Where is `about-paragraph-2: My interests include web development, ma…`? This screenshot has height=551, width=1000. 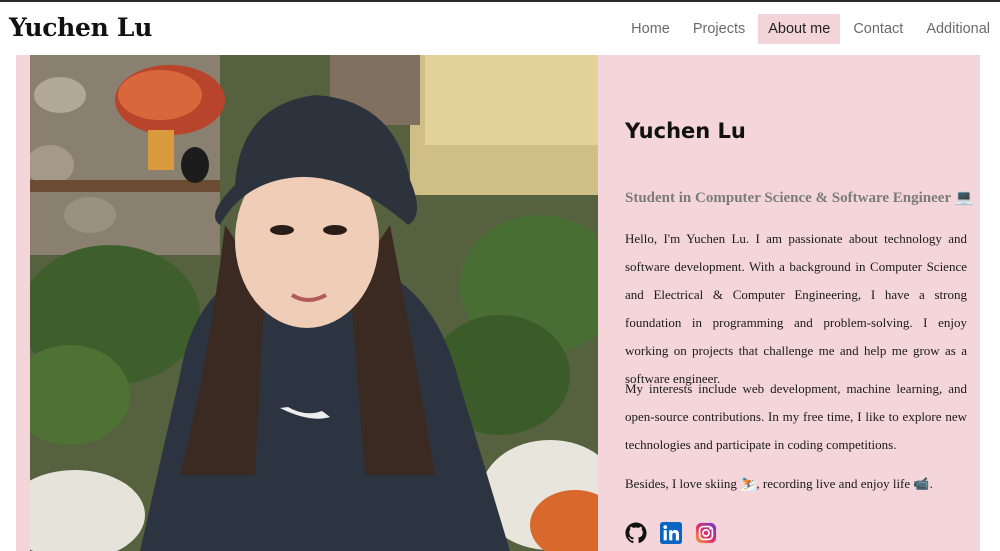 about-paragraph-2: My interests include web development, ma… is located at coordinates (796, 416).